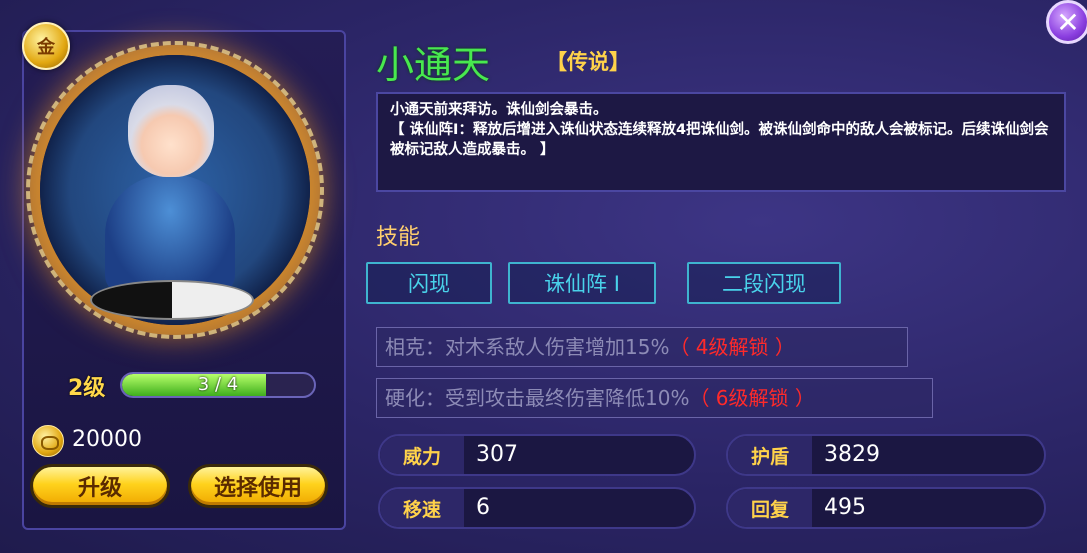  I want to click on stat-label: 护盾, so click(770, 455).